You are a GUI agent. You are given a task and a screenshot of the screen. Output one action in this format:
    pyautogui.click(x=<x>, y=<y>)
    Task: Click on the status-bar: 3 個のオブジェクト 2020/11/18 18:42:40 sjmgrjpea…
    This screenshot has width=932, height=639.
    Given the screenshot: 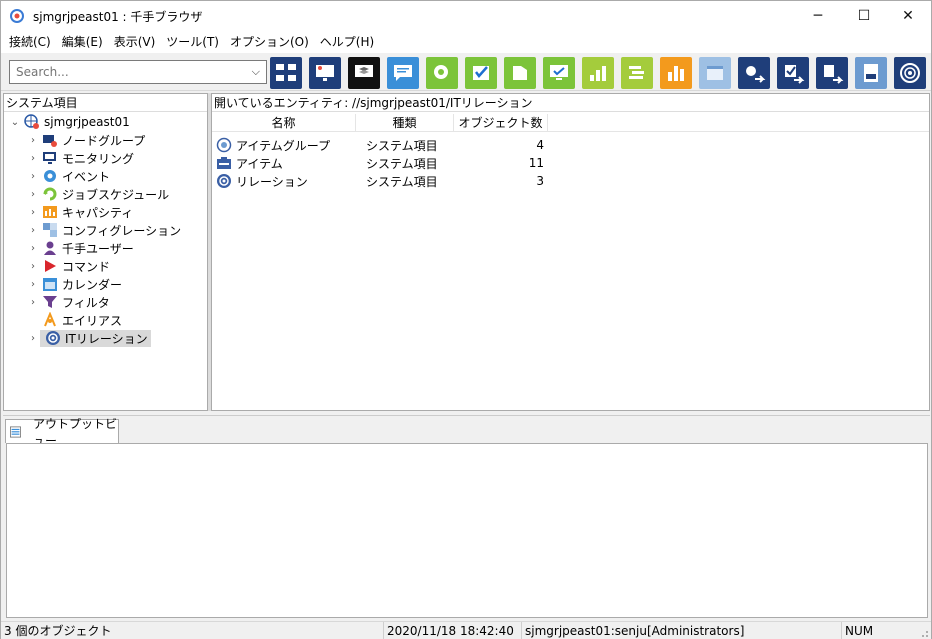 What is the action you would take?
    pyautogui.click(x=466, y=630)
    